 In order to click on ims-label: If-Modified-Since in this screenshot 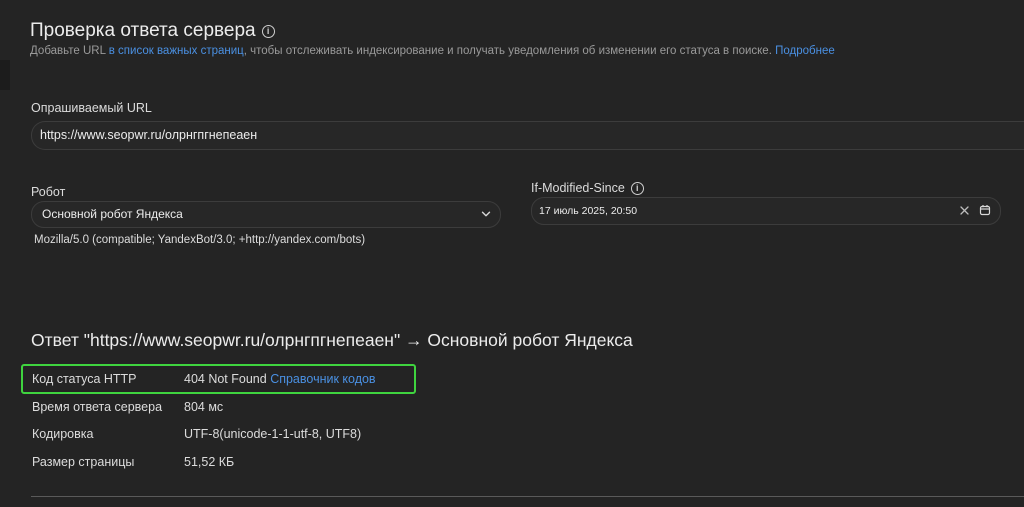, I will do `click(578, 188)`.